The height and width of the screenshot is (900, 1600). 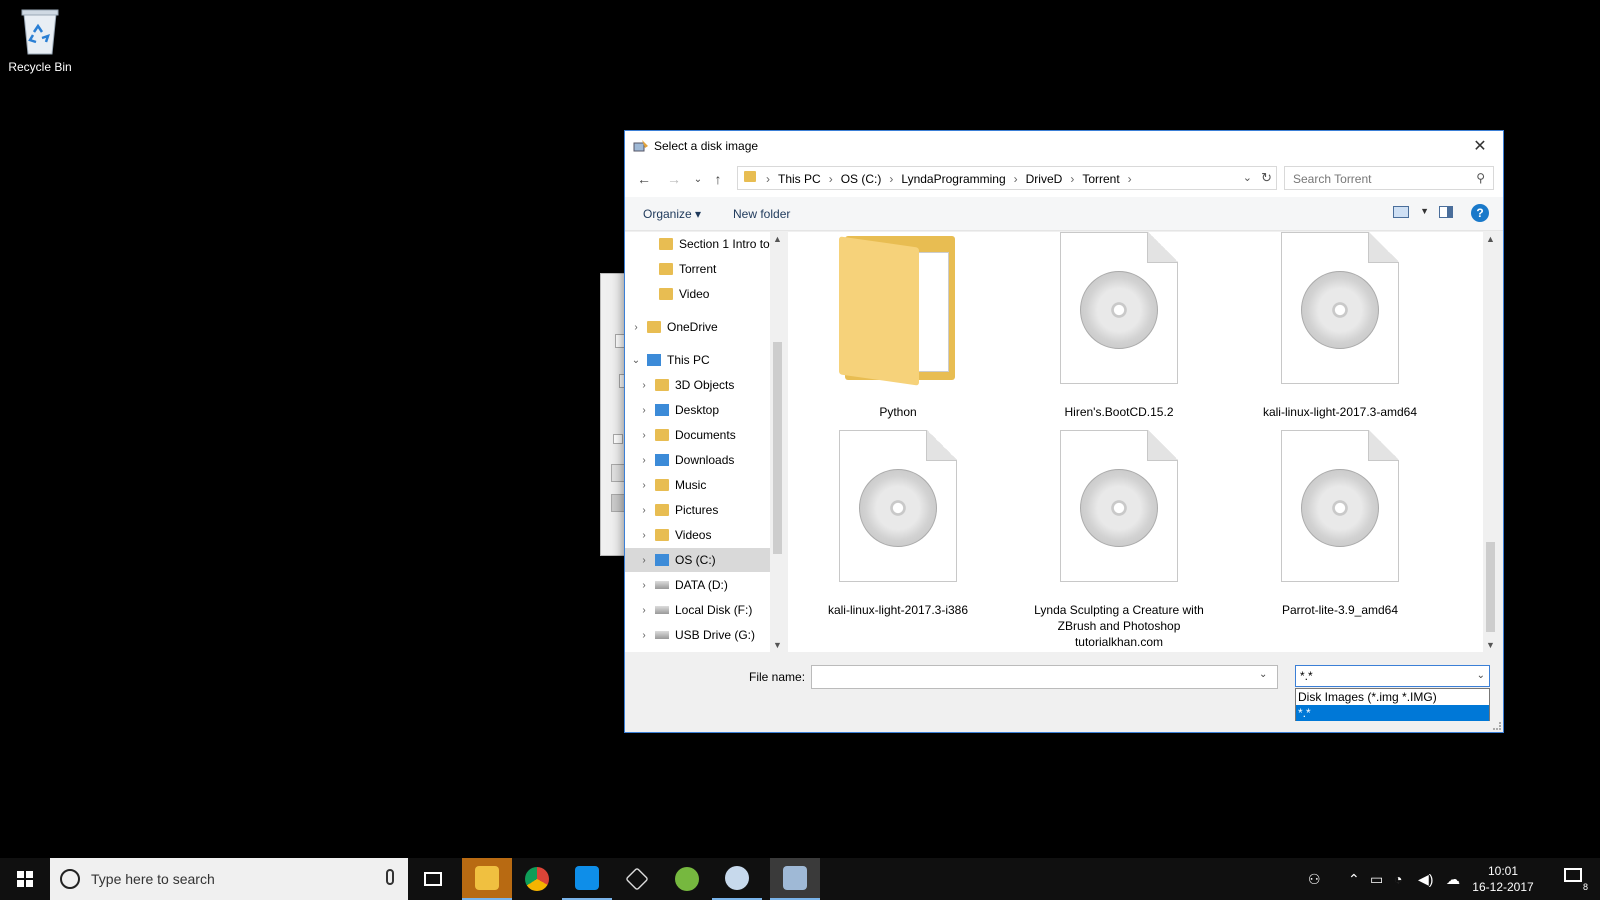 I want to click on tree-item-music: › Music, so click(x=697, y=485).